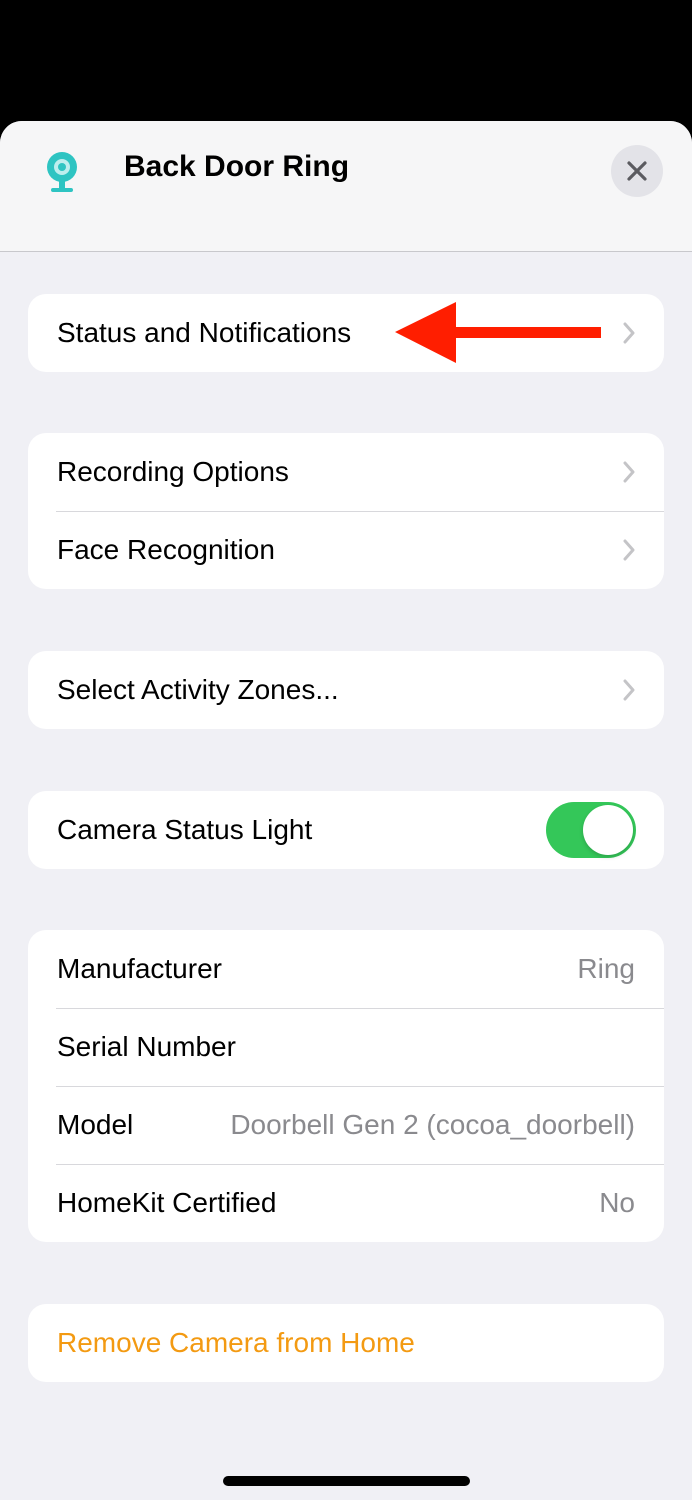 This screenshot has width=692, height=1500. Describe the element at coordinates (608, 830) in the screenshot. I see `toggle-knob` at that location.